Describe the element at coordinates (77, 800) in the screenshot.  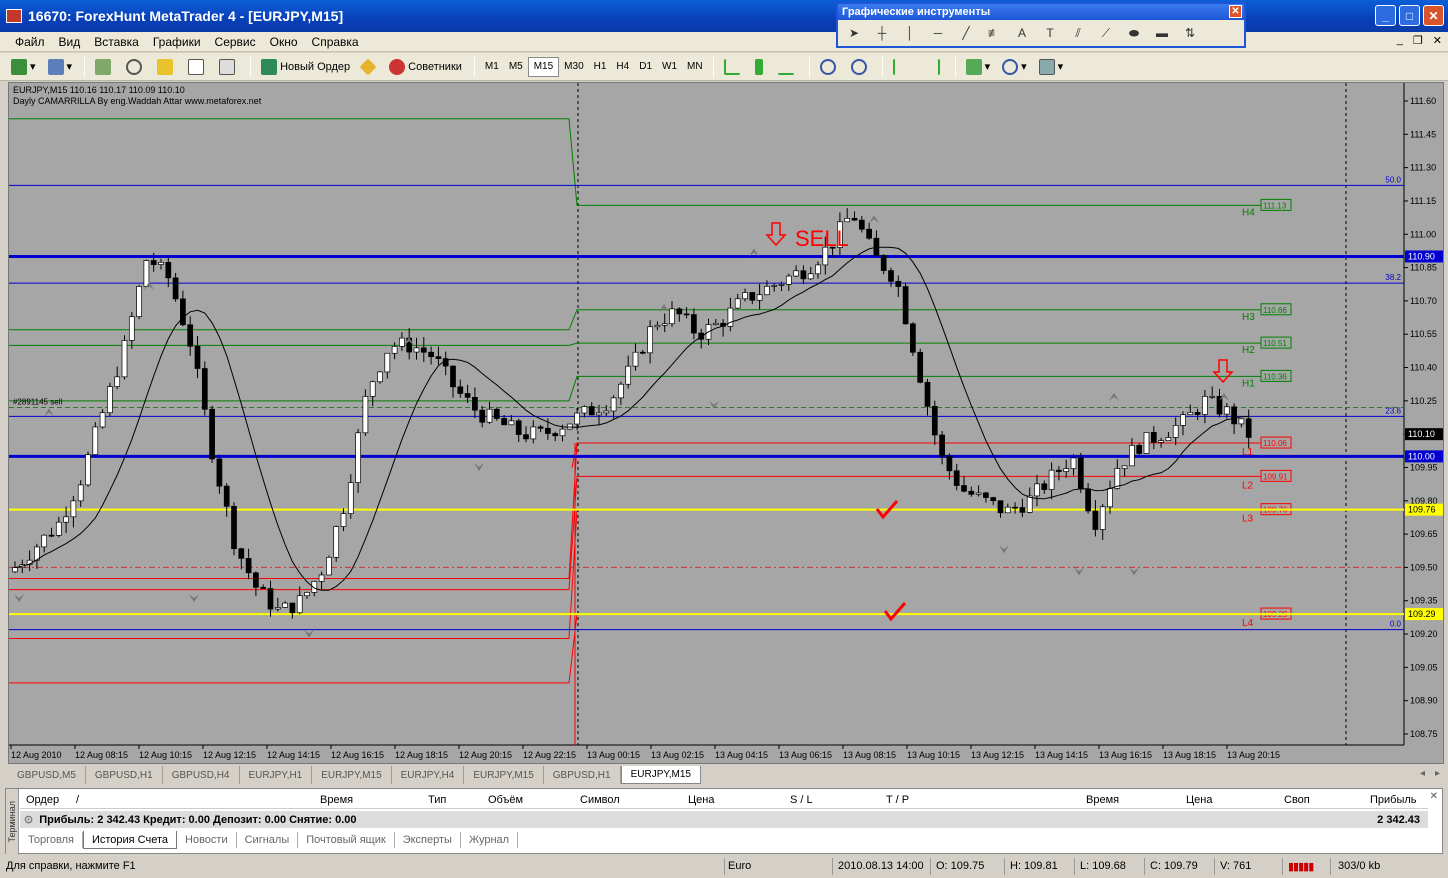
I see `col-sort: /` at that location.